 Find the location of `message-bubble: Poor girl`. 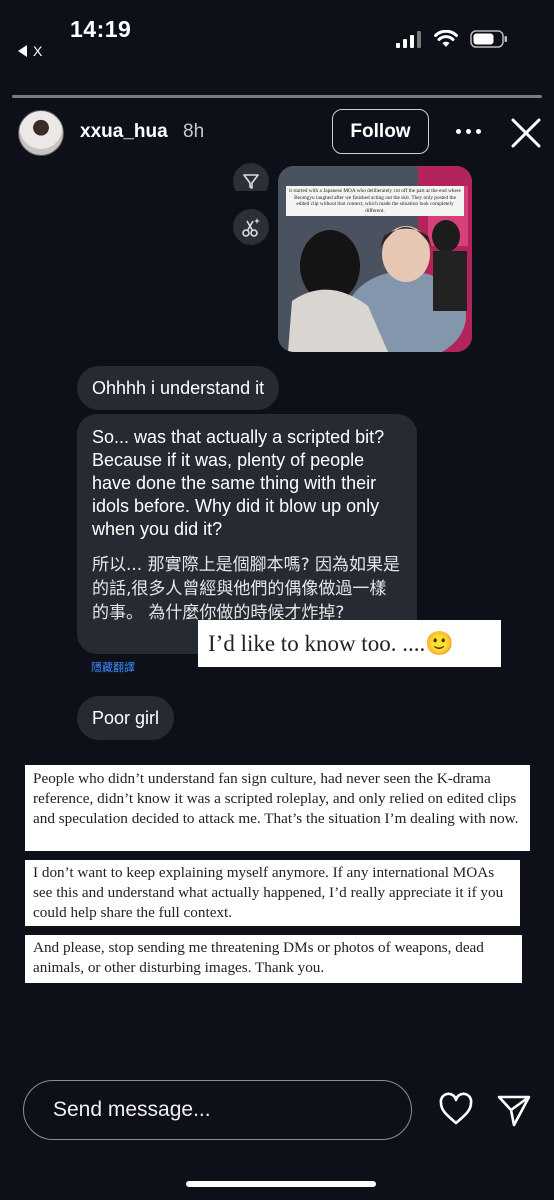

message-bubble: Poor girl is located at coordinates (126, 718).